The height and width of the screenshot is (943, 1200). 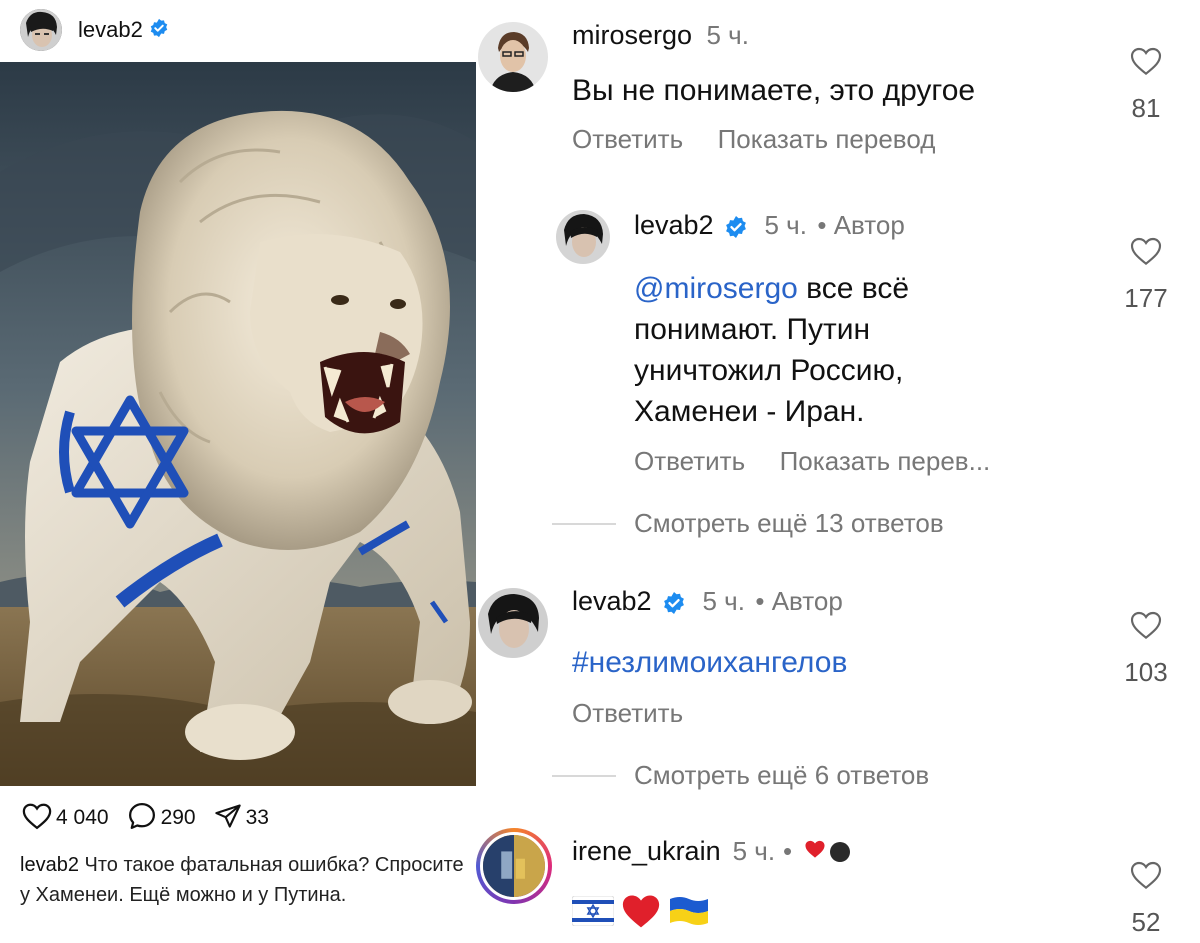 What do you see at coordinates (1146, 85) in the screenshot?
I see `comment-like: 81` at bounding box center [1146, 85].